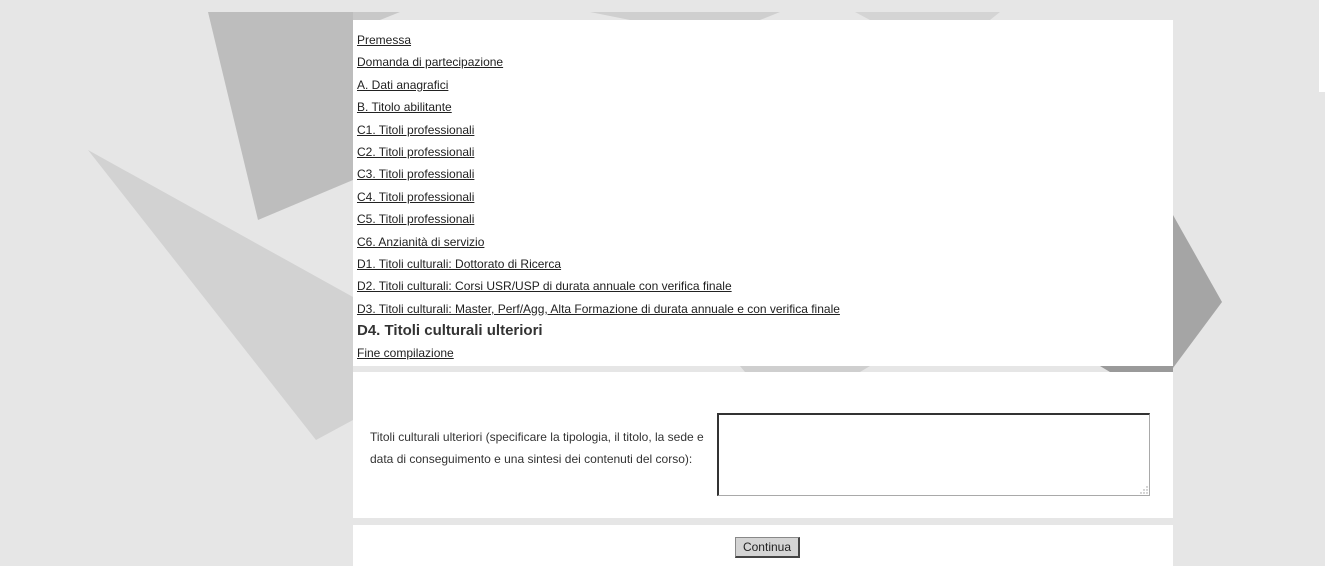 The height and width of the screenshot is (566, 1325). I want to click on nav-link: B. Titolo abilitante, so click(404, 107).